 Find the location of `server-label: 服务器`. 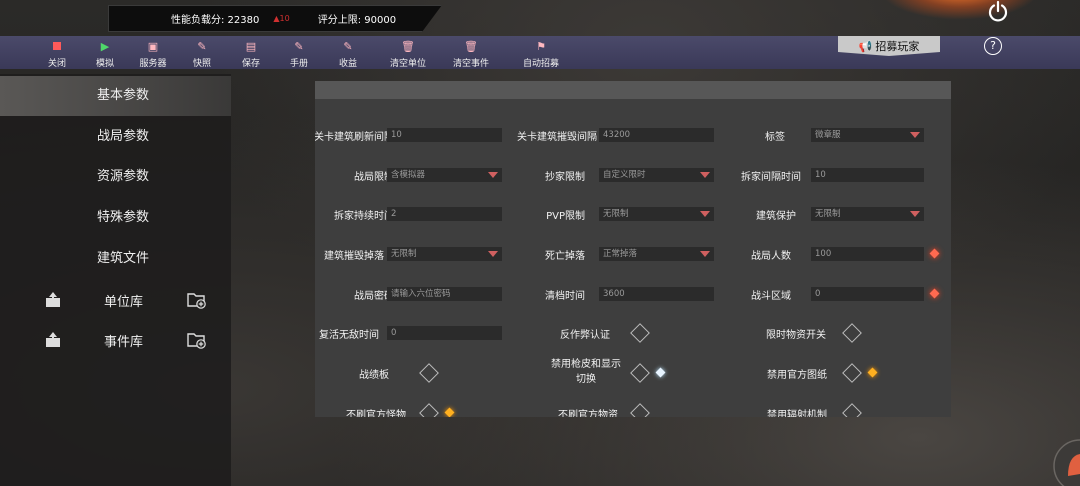

server-label: 服务器 is located at coordinates (153, 64).